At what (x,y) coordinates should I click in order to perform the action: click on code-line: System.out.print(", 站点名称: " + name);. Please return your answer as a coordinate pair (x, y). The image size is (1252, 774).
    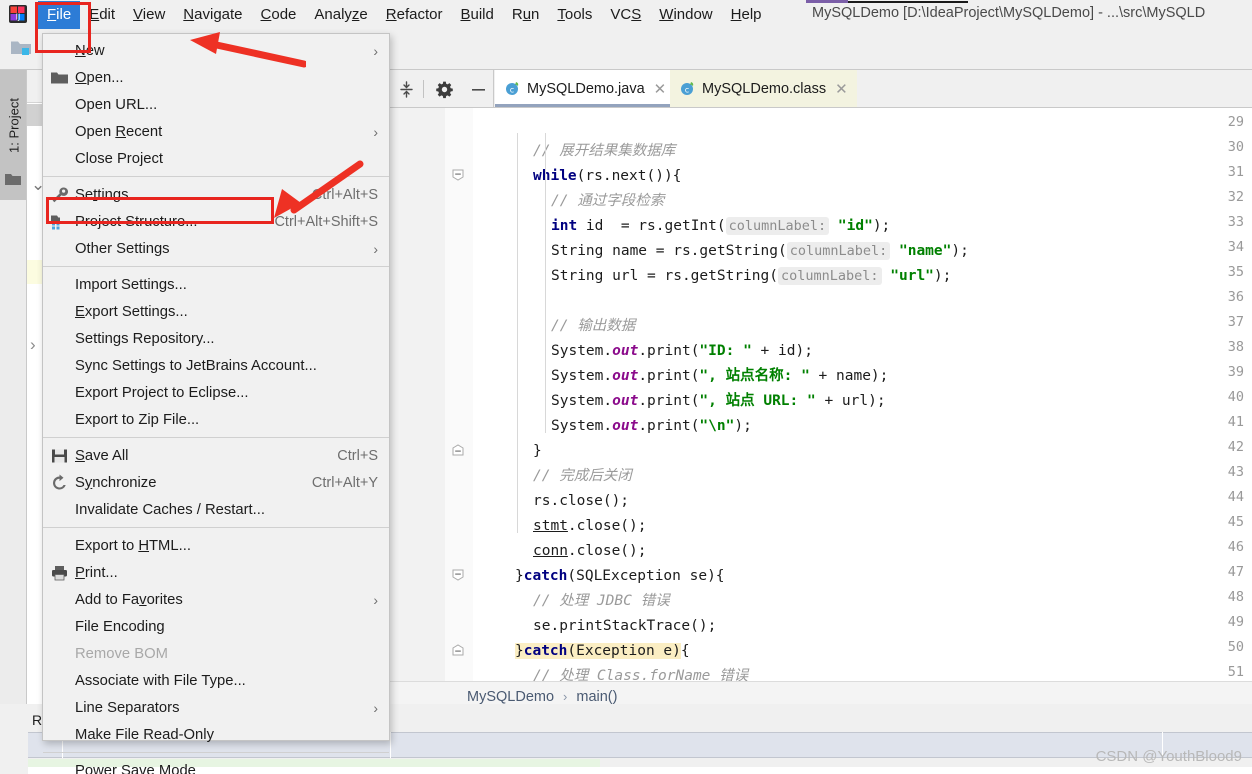
    Looking at the image, I should click on (719, 376).